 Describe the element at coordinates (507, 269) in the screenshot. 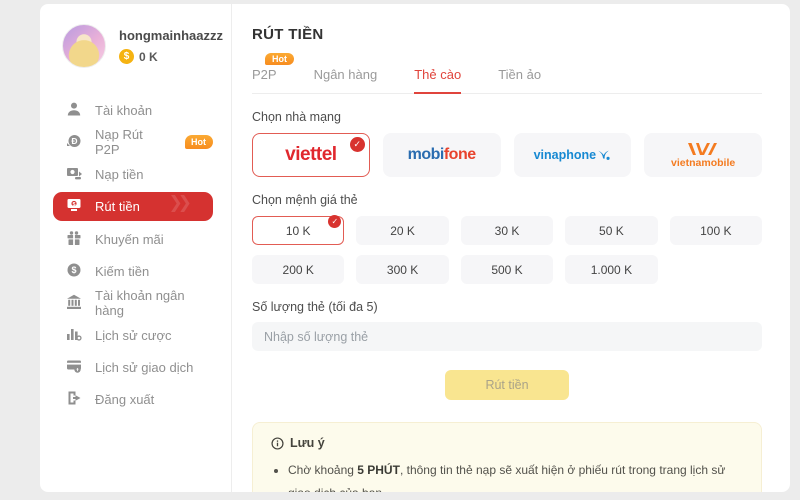

I see `denom-option-500k: 500 K` at that location.